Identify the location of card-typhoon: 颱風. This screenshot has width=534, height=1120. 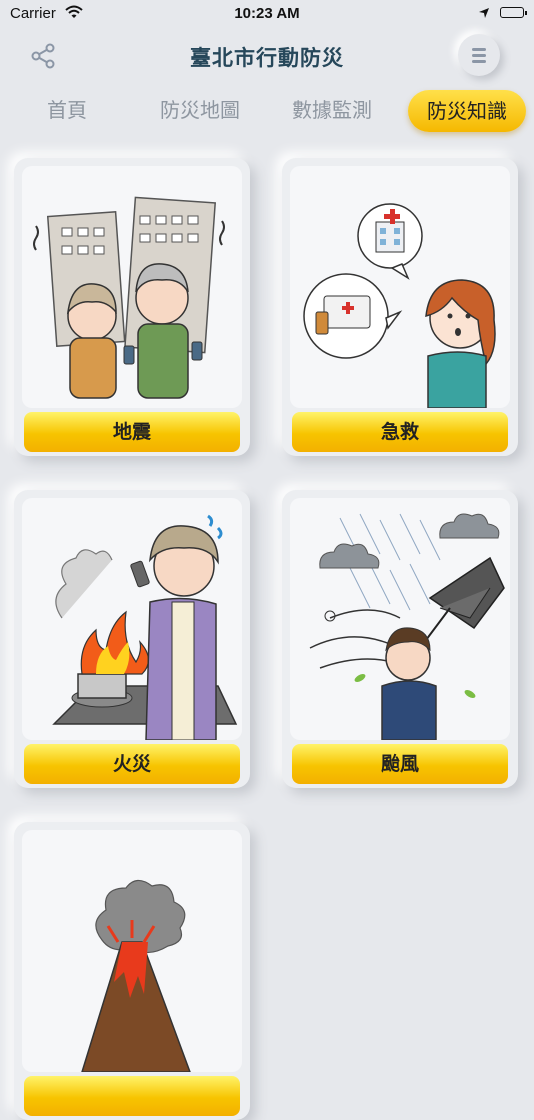
(400, 639).